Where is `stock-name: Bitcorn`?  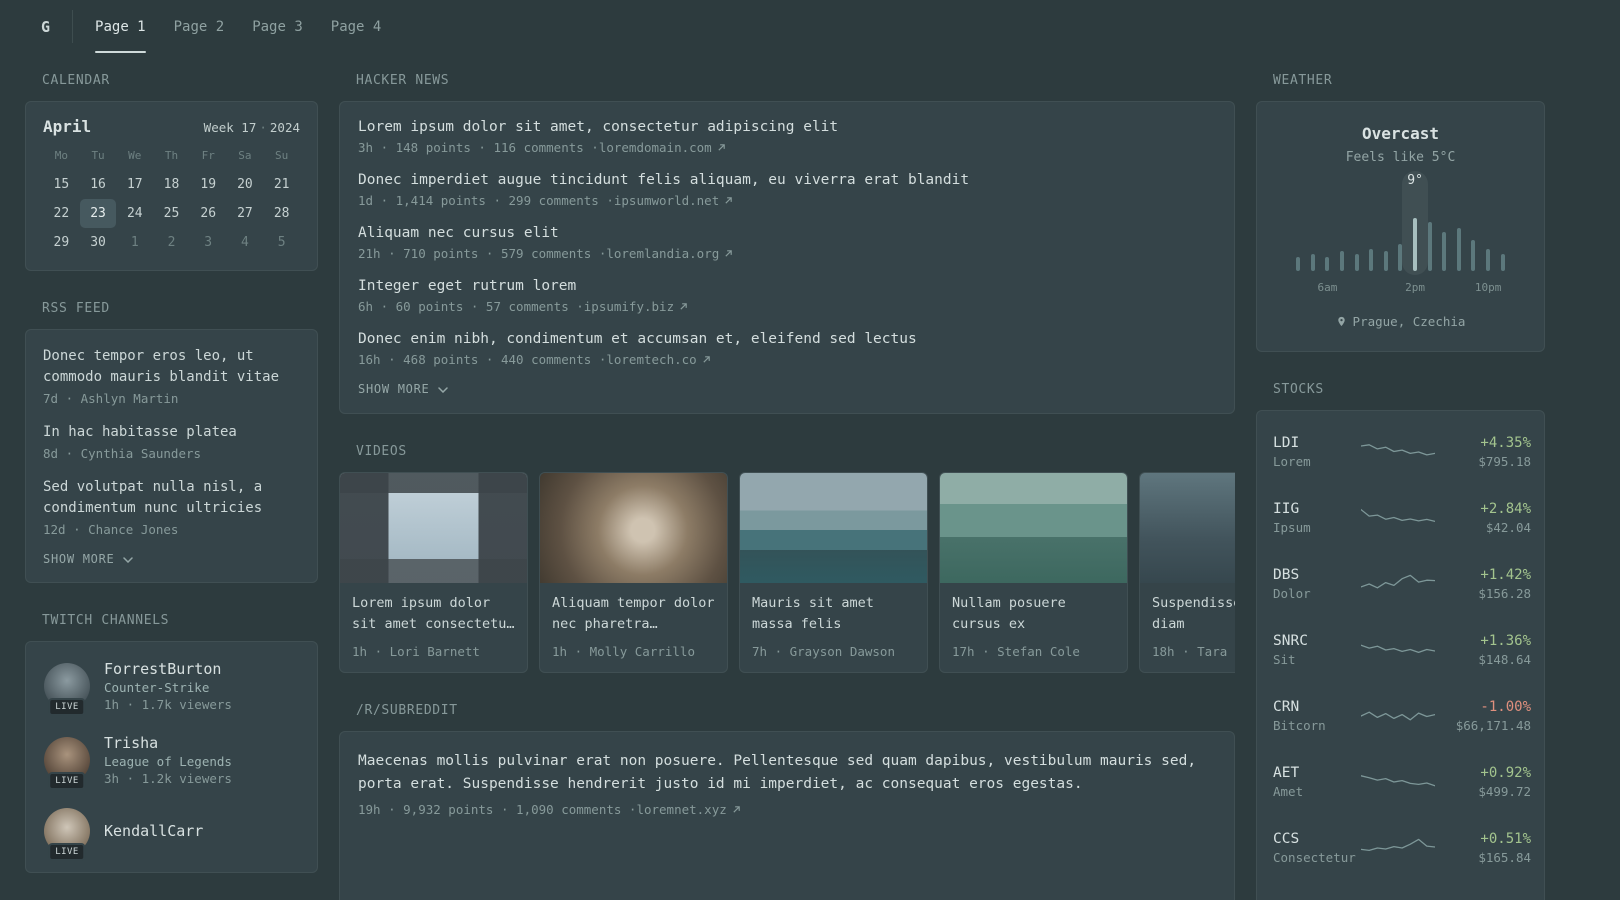 stock-name: Bitcorn is located at coordinates (1299, 725).